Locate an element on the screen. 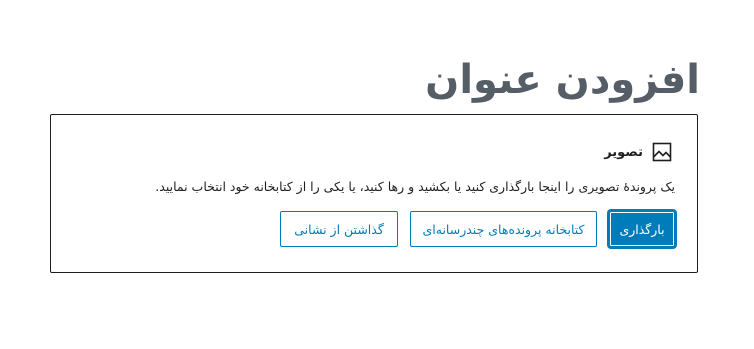 The width and height of the screenshot is (754, 349). media-library-button: کتابخانه پرونده‌های چندرسانه‌ای is located at coordinates (503, 229).